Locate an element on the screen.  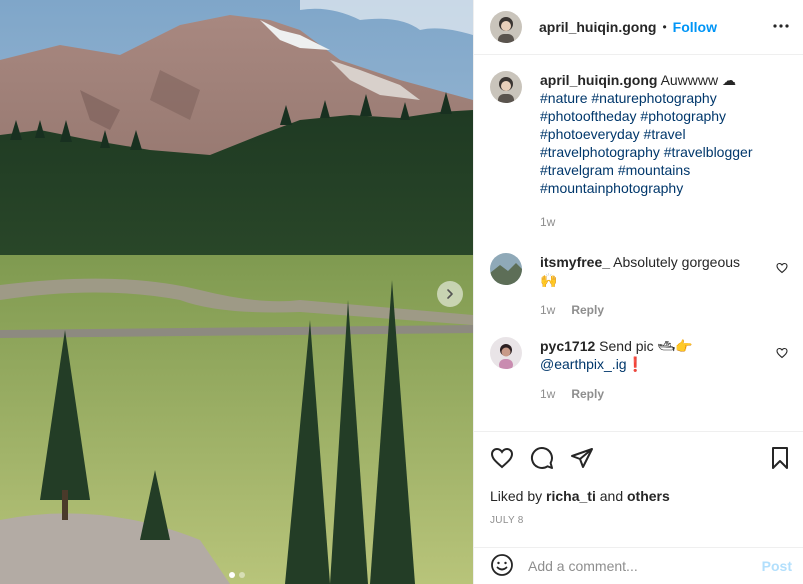
hashtag: #mountains is located at coordinates (654, 170).